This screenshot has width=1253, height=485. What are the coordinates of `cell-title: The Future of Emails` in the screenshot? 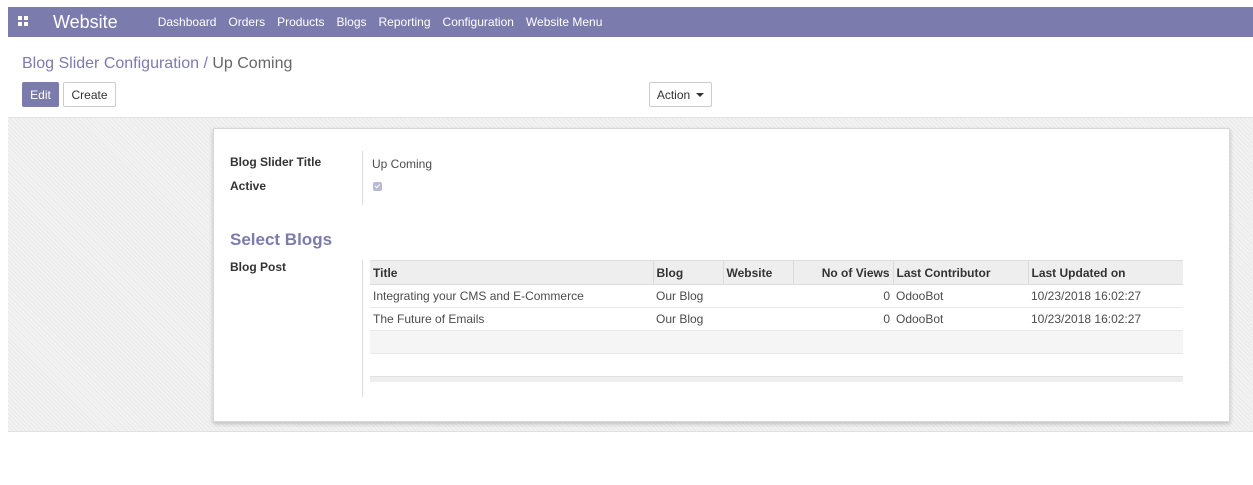 It's located at (511, 319).